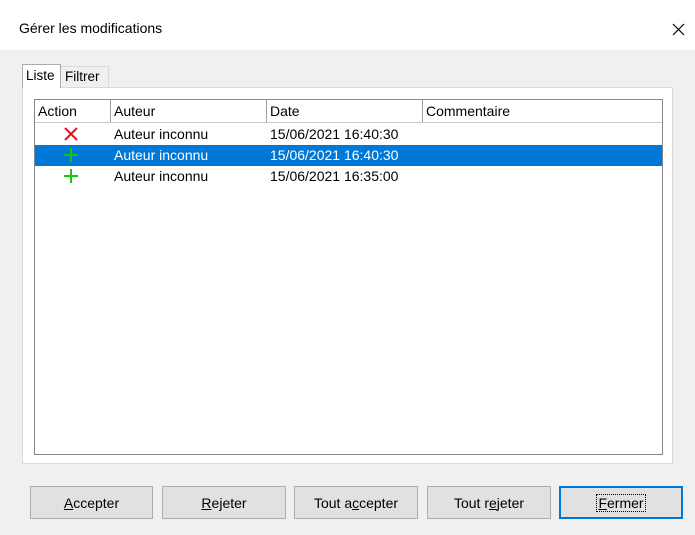  Describe the element at coordinates (189, 111) in the screenshot. I see `column-header-author: Auteur` at that location.